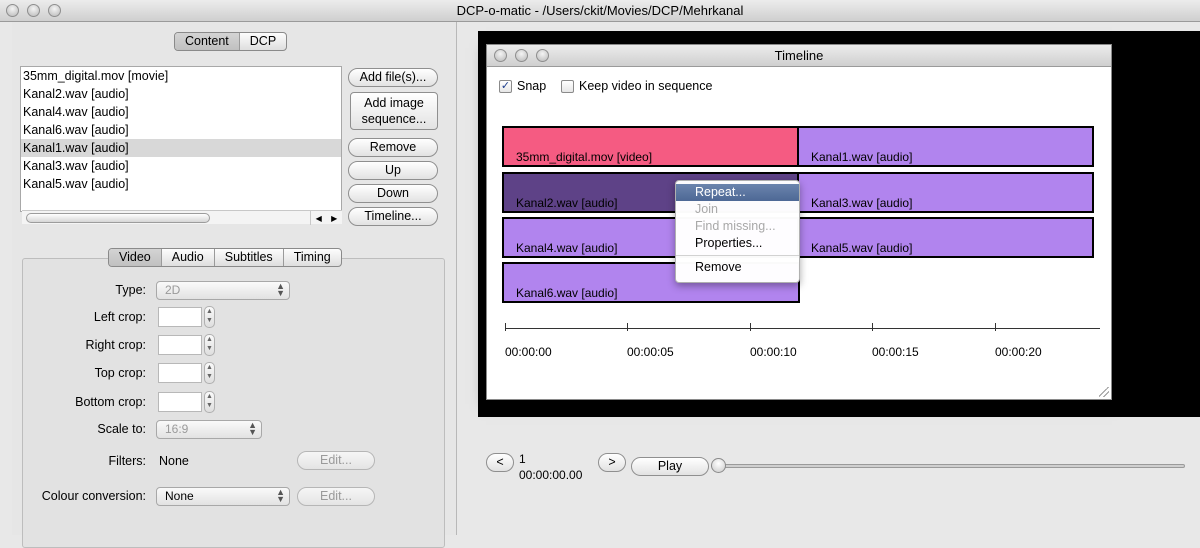 This screenshot has width=1200, height=548. Describe the element at coordinates (180, 373) in the screenshot. I see `top-crop-field` at that location.